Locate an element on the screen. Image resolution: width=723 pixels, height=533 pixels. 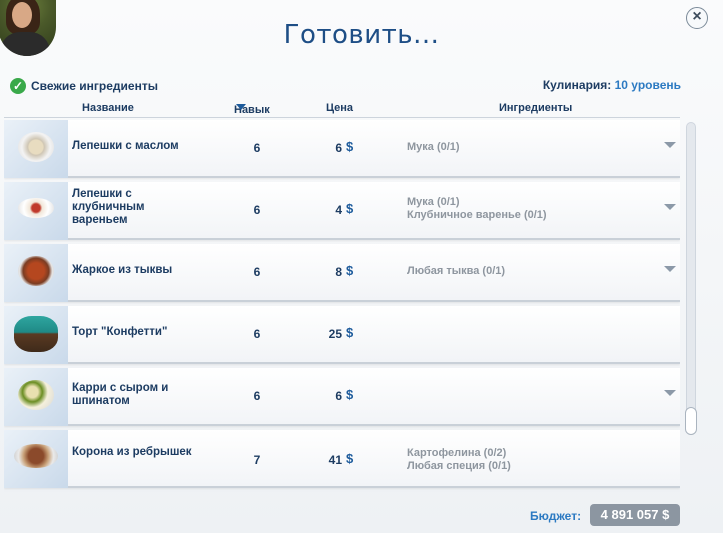
recipe-name: Торт "Конфетти" is located at coordinates (120, 332).